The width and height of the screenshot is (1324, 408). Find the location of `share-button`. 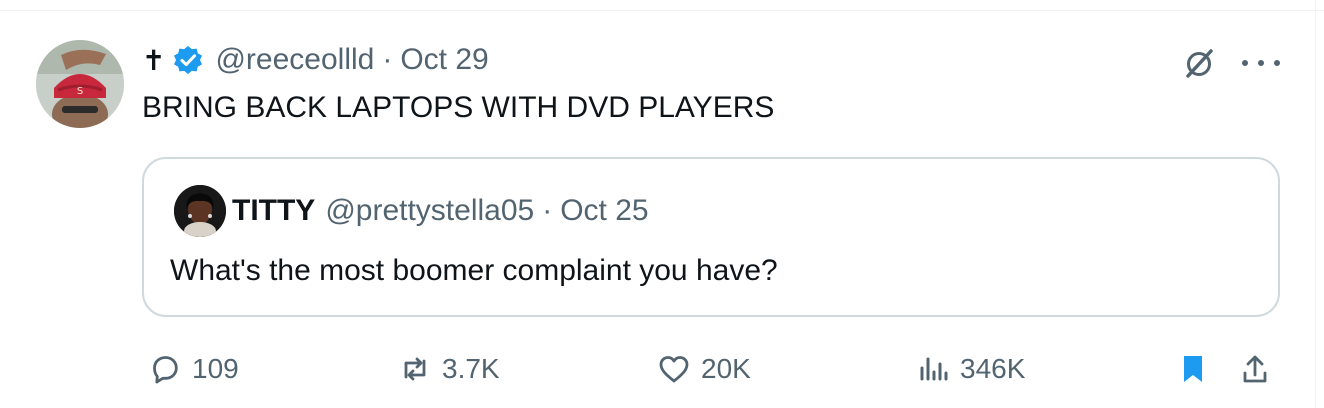

share-button is located at coordinates (1255, 369).